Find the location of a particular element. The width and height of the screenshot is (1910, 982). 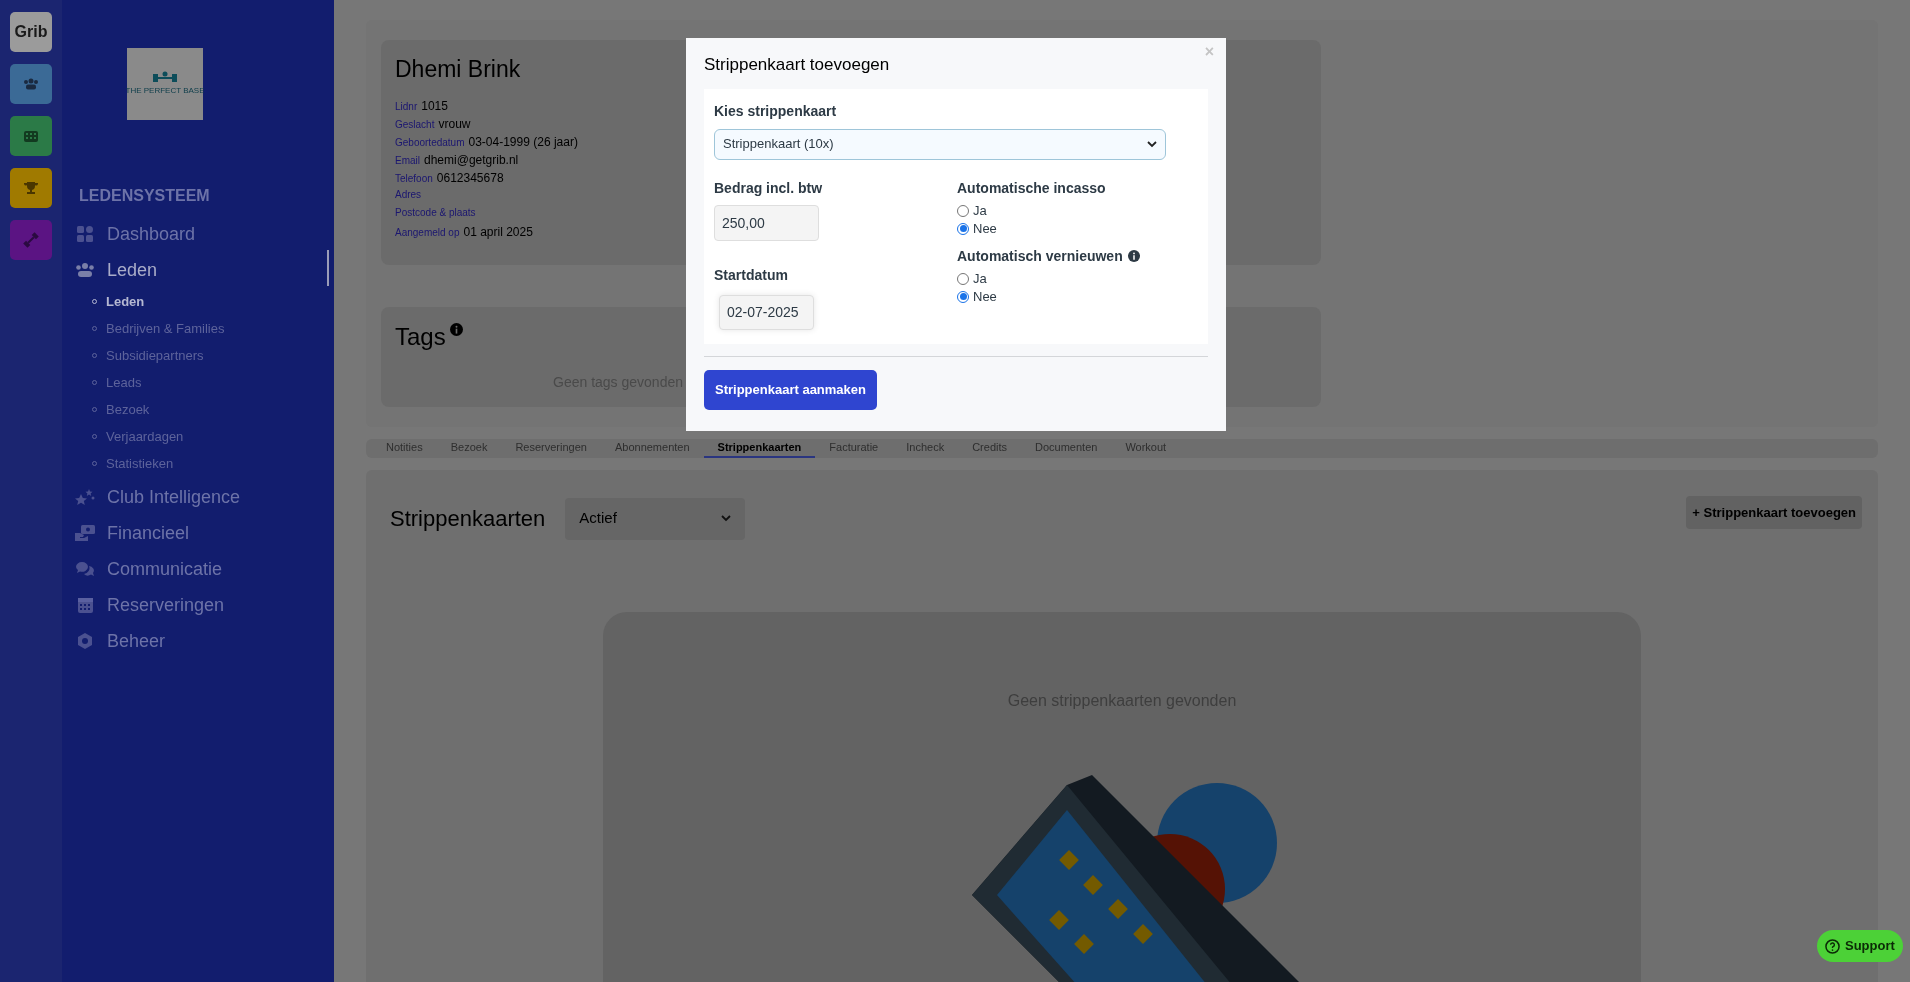

tab: Strippenkaarten is located at coordinates (759, 448).